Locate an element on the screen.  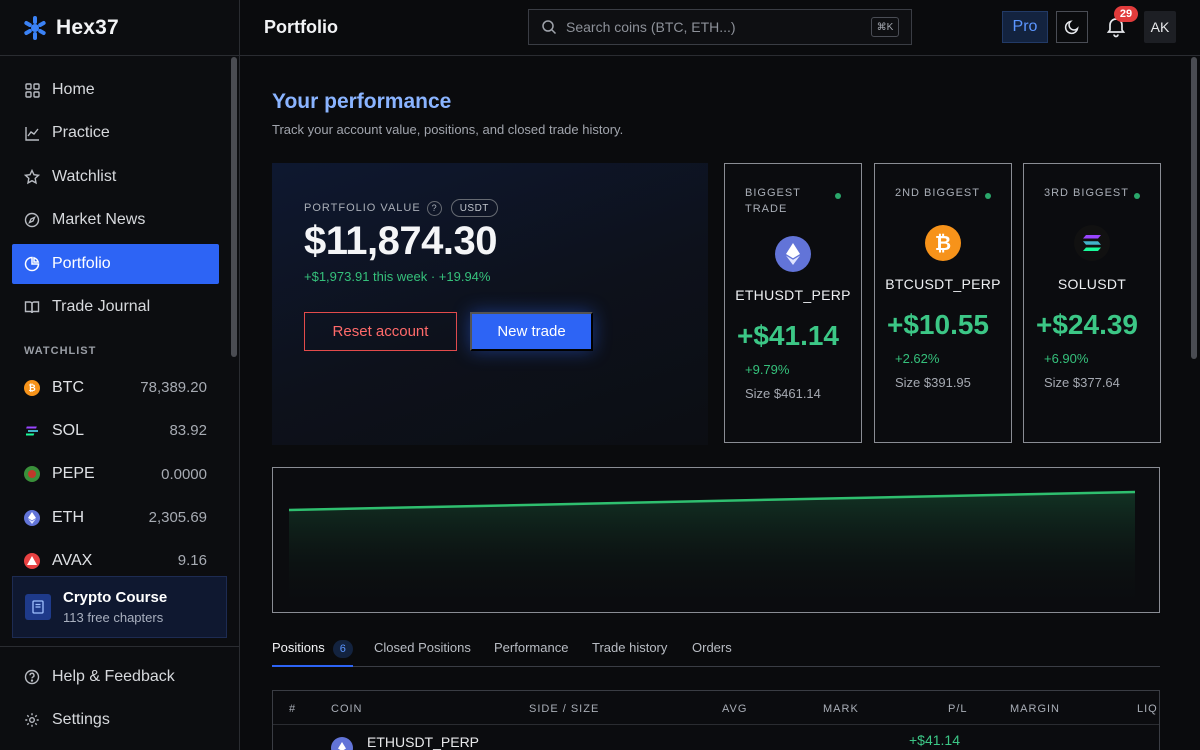
trade-size: Size $377.64 is located at coordinates (1082, 382).